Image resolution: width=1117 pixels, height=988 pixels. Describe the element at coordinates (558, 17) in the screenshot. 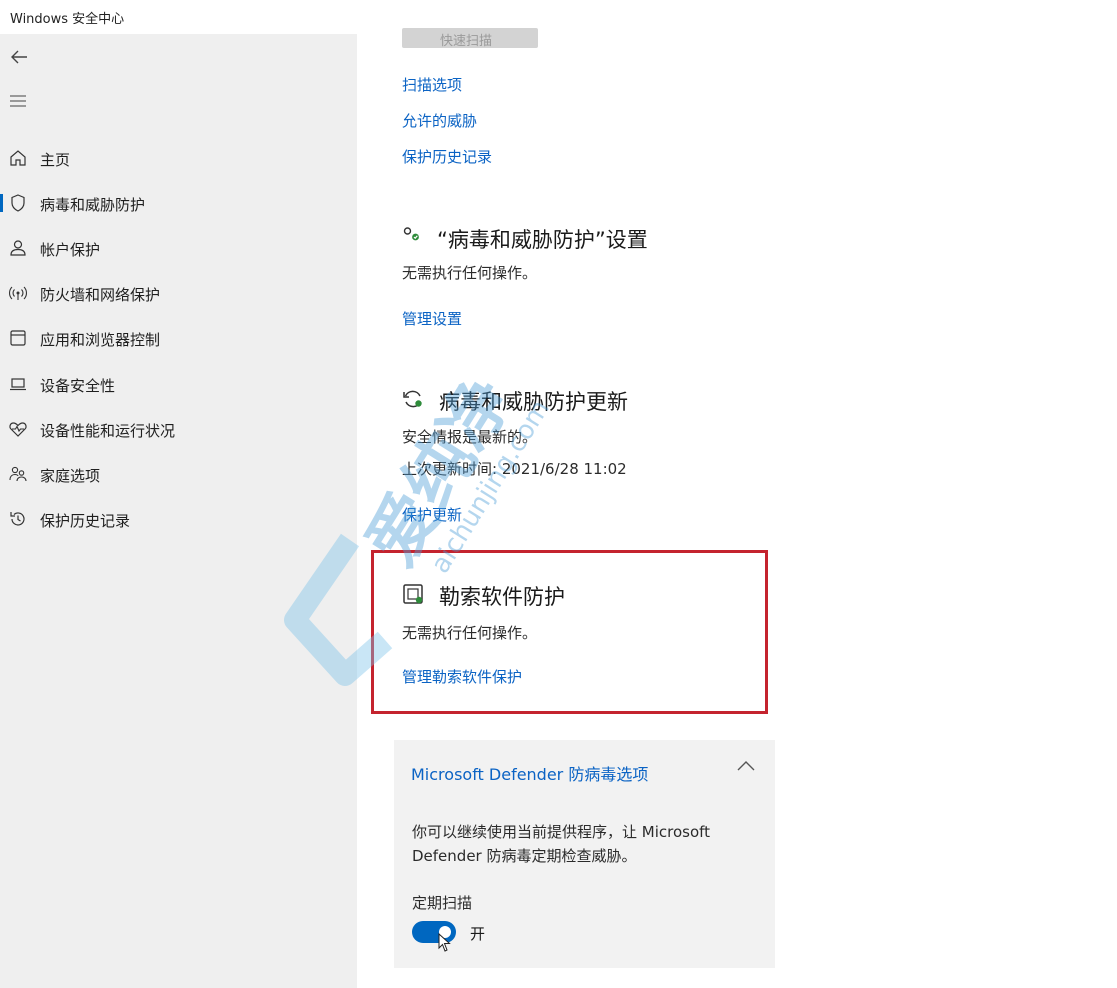

I see `title-bar: Windows 安全中心` at that location.